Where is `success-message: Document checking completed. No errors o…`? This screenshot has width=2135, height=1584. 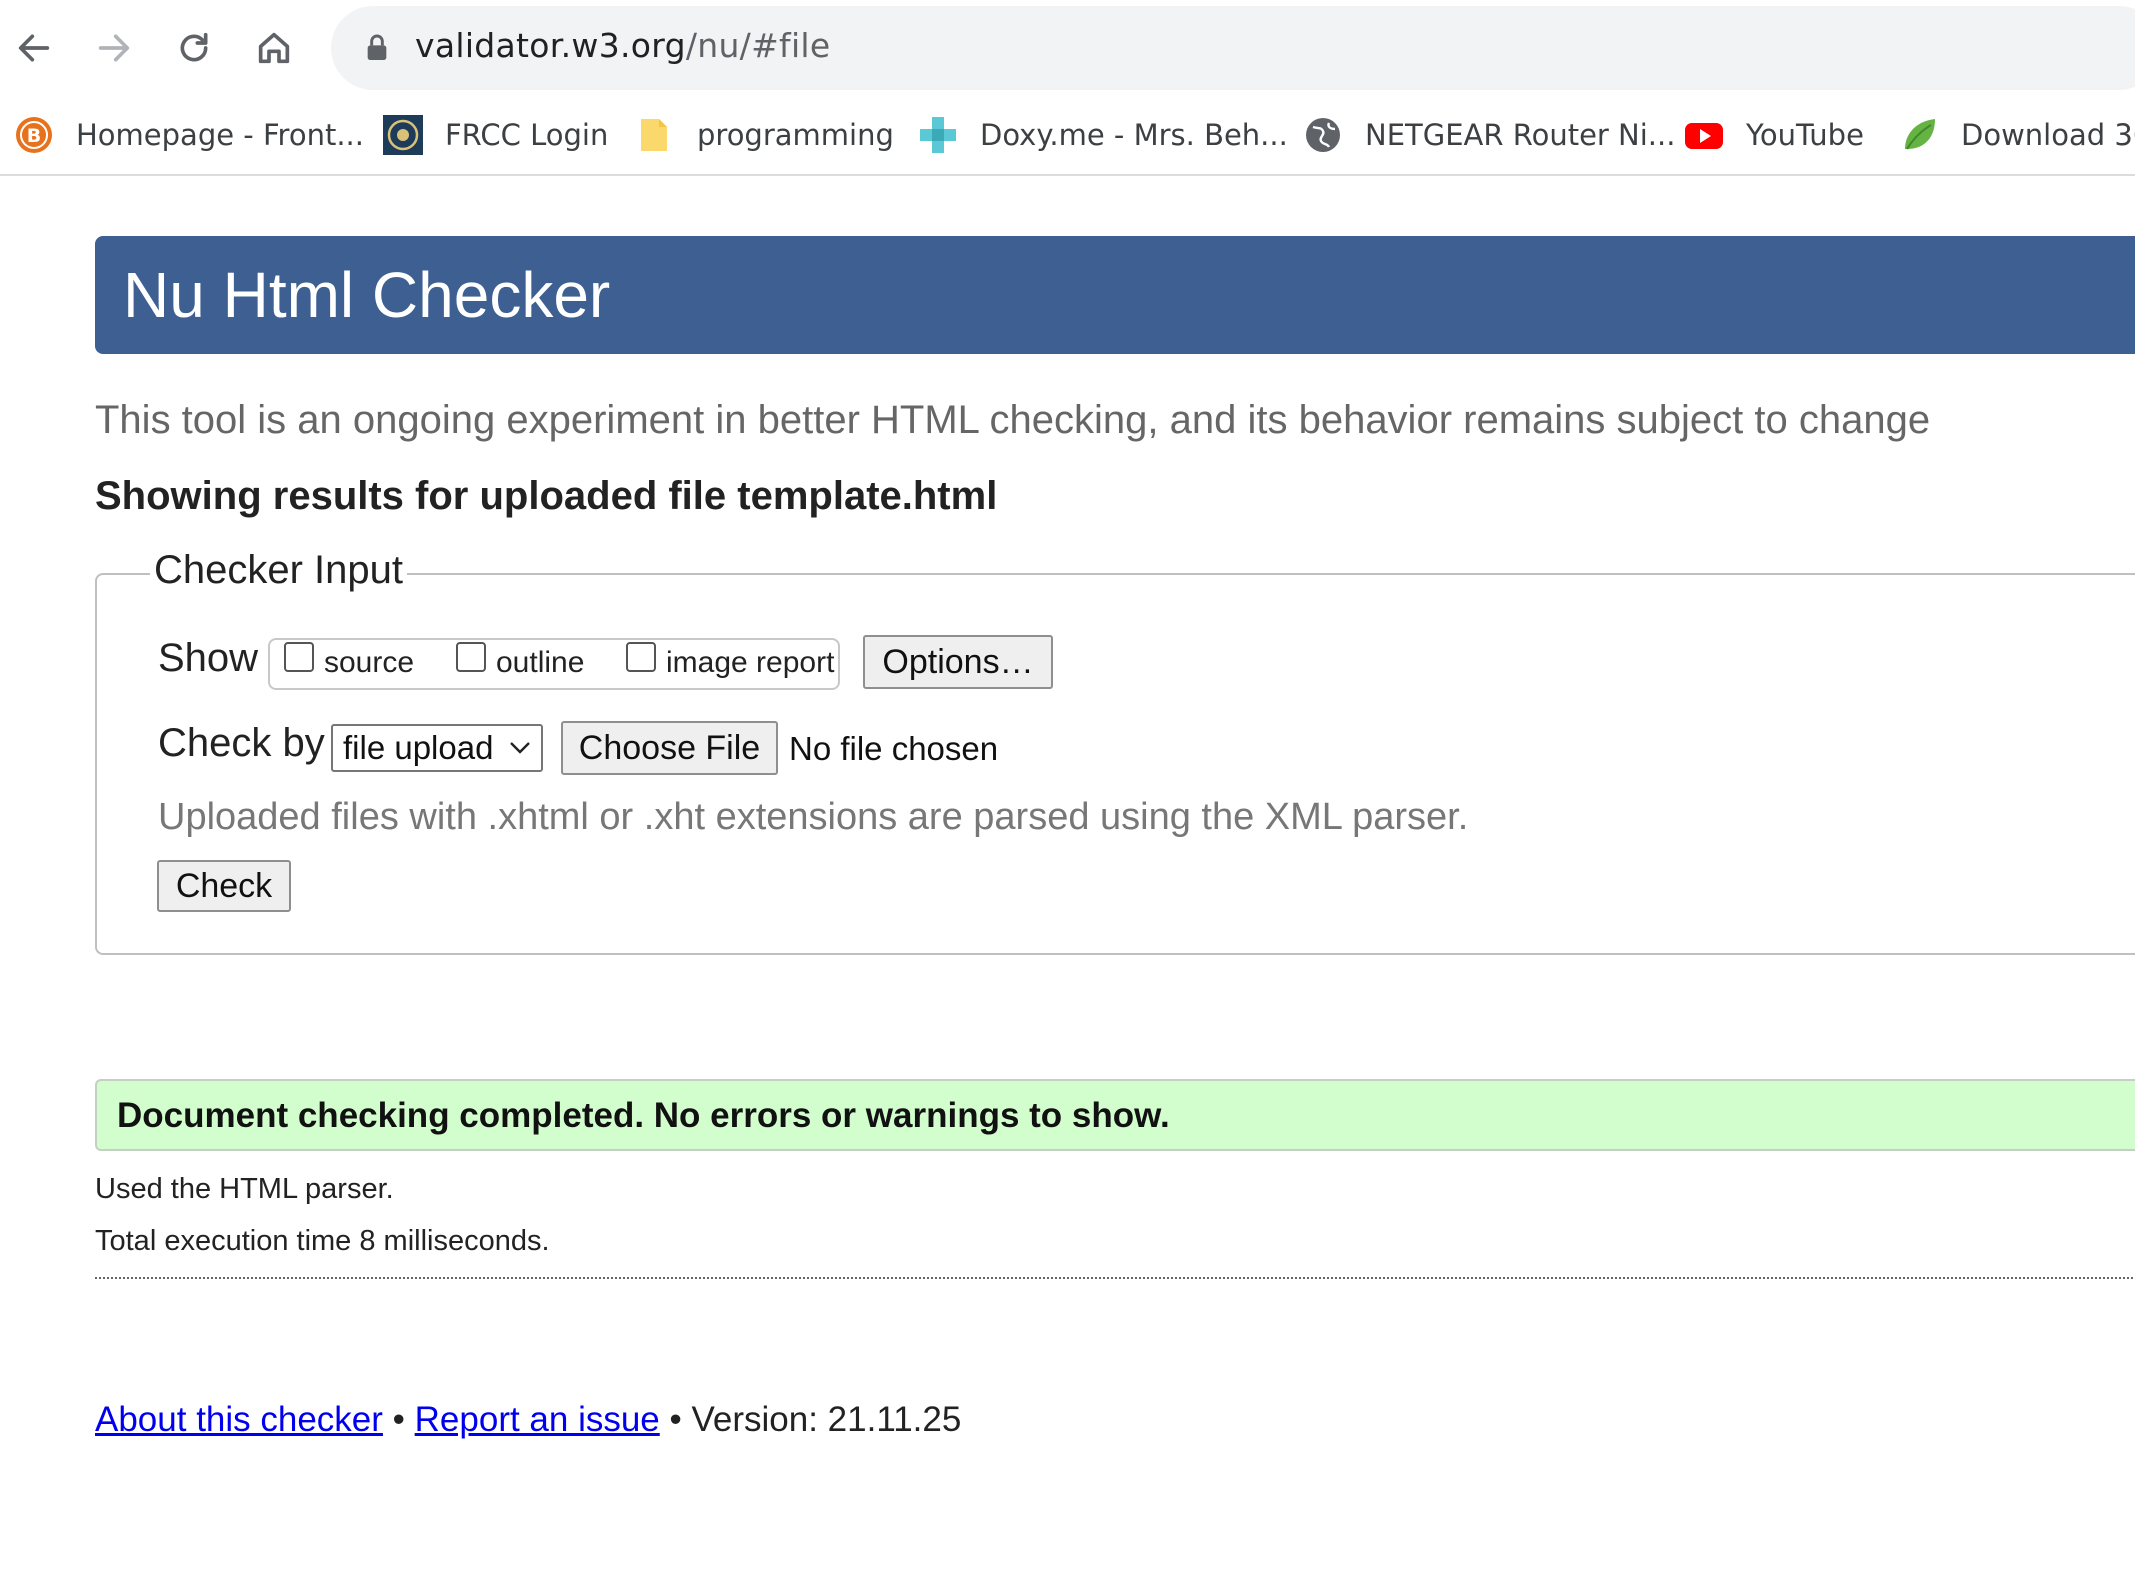
success-message: Document checking completed. No errors o… is located at coordinates (643, 1115).